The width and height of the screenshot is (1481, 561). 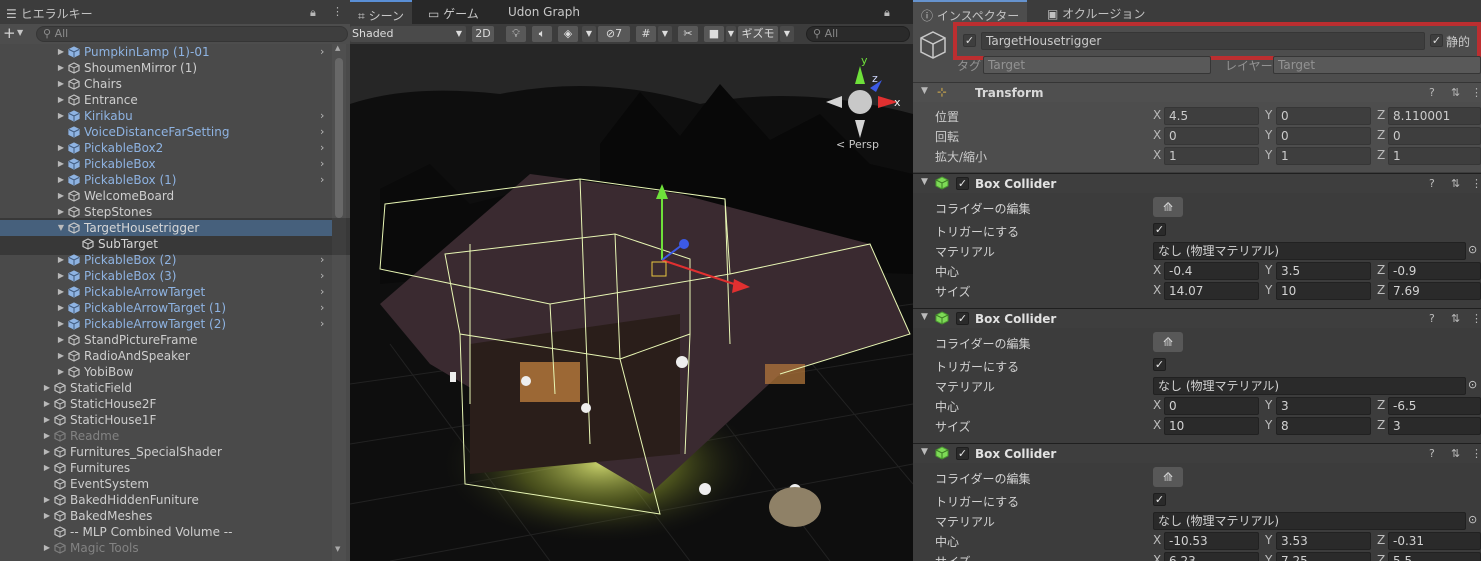 I want to click on hierarchy-item: ▶ YobiBow, so click(x=166, y=372).